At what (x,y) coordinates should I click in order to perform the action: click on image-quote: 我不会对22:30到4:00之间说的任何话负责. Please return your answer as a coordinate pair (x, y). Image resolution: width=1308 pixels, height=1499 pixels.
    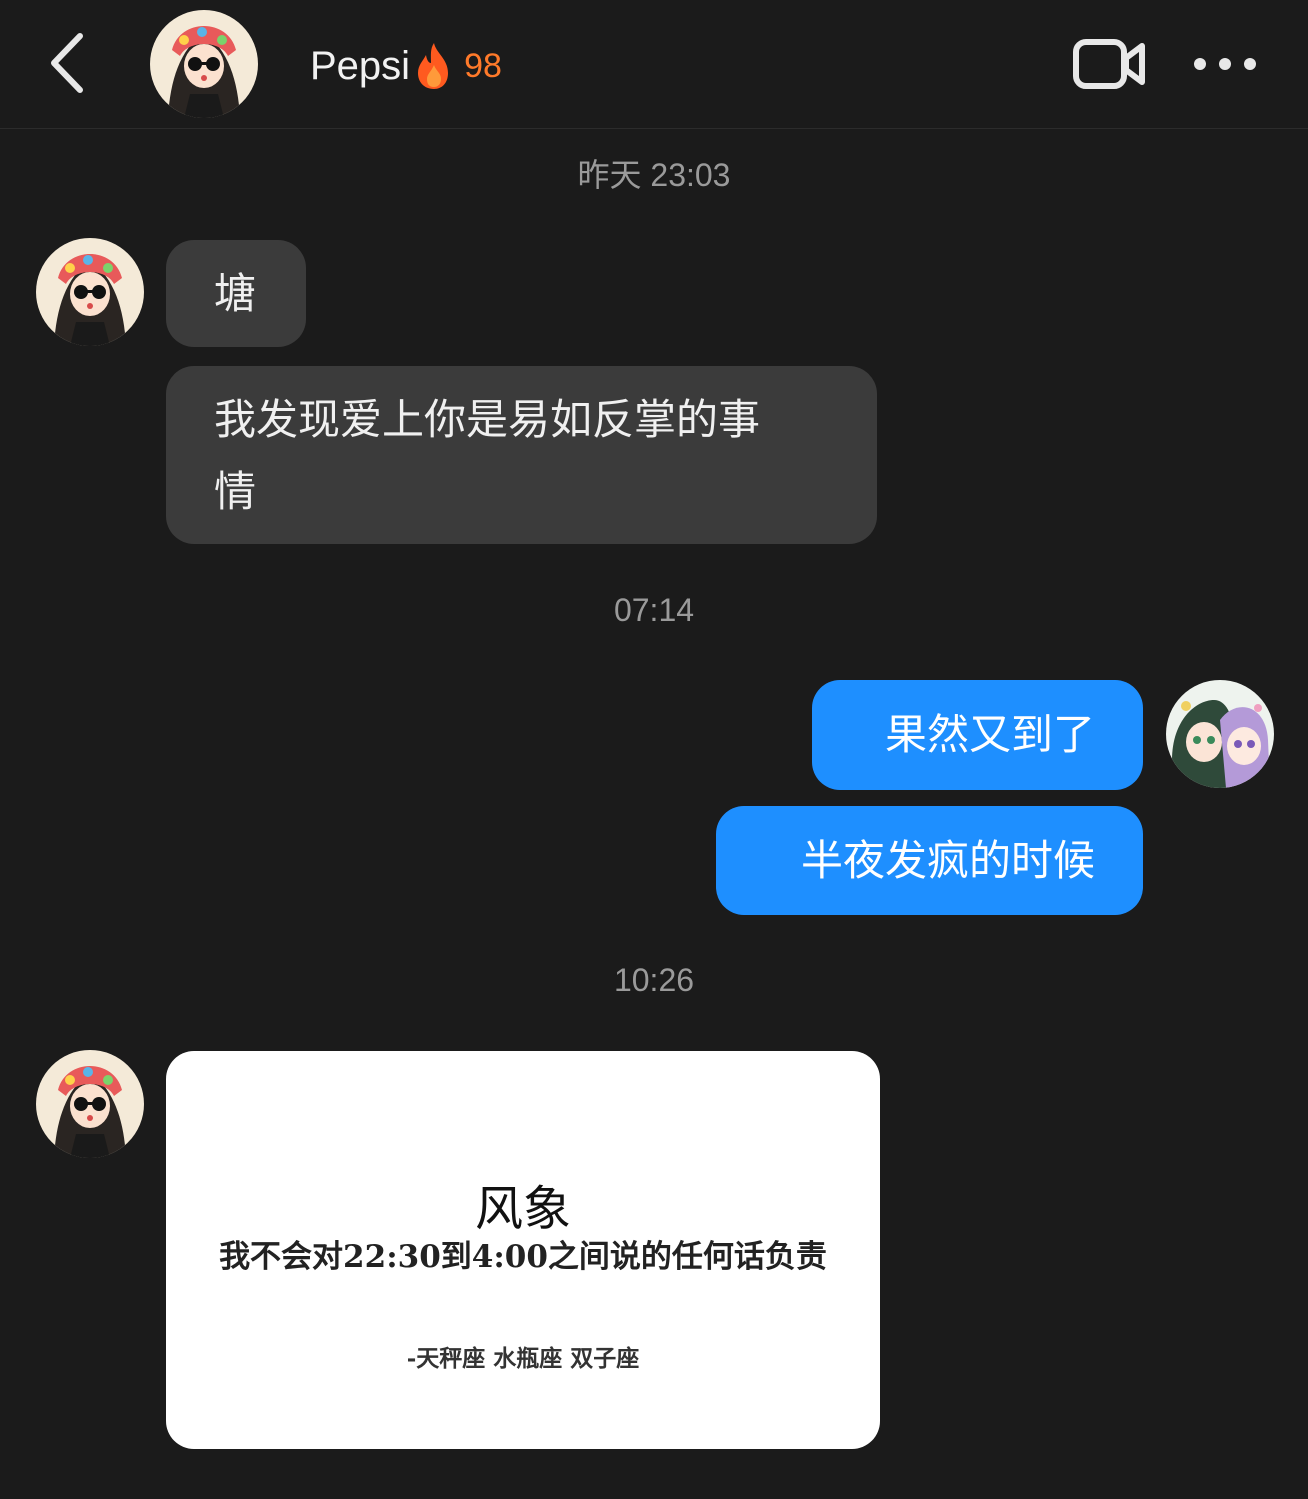
    Looking at the image, I should click on (523, 1257).